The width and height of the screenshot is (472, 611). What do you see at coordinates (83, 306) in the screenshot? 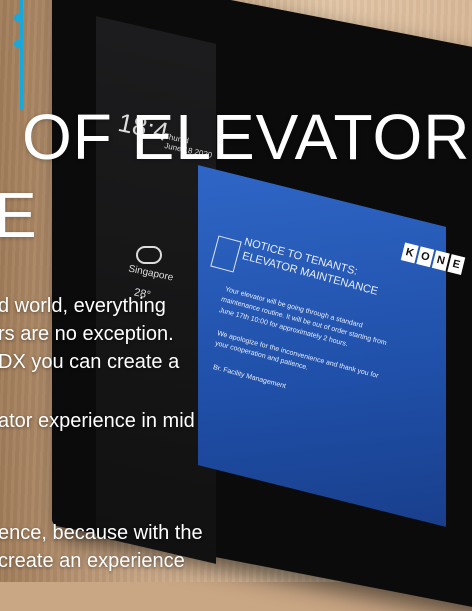
I see `overlay-body-line: d world, everything` at bounding box center [83, 306].